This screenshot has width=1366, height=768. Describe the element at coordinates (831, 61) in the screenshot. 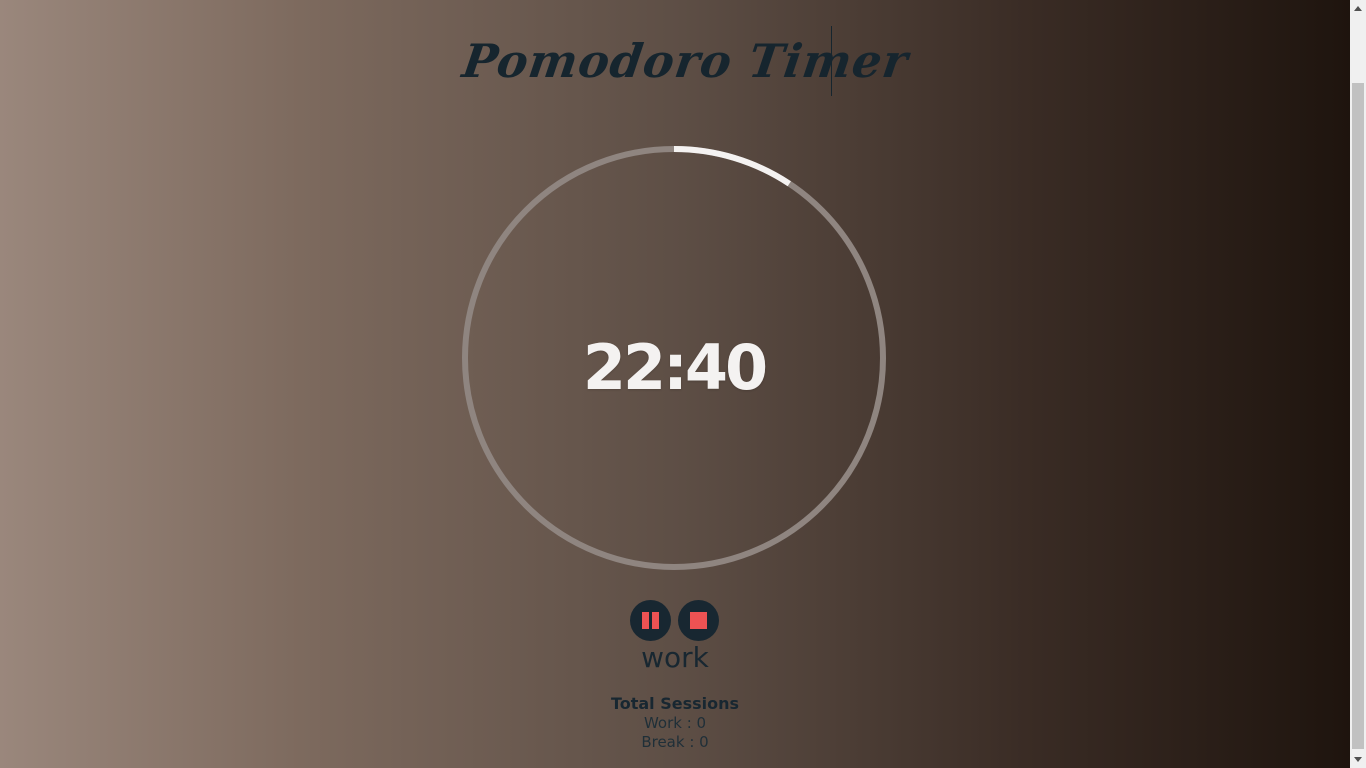

I see `text-cursor` at that location.